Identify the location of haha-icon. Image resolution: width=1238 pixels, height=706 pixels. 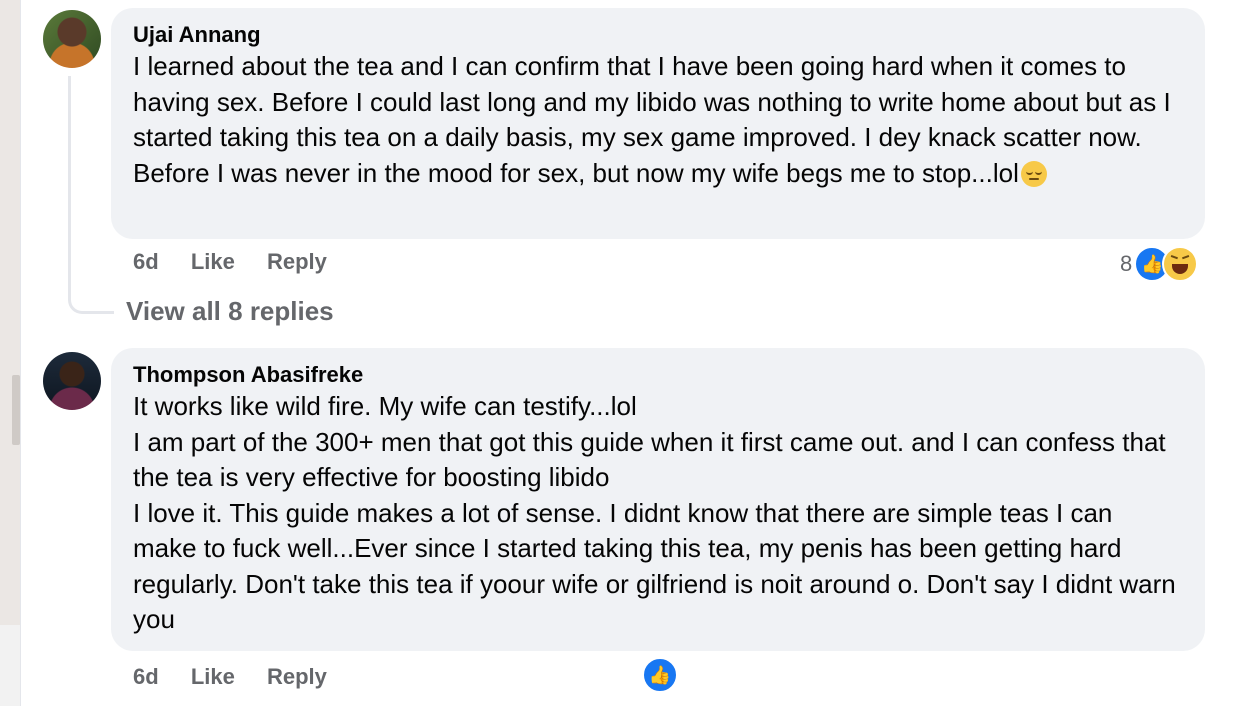
(1180, 264).